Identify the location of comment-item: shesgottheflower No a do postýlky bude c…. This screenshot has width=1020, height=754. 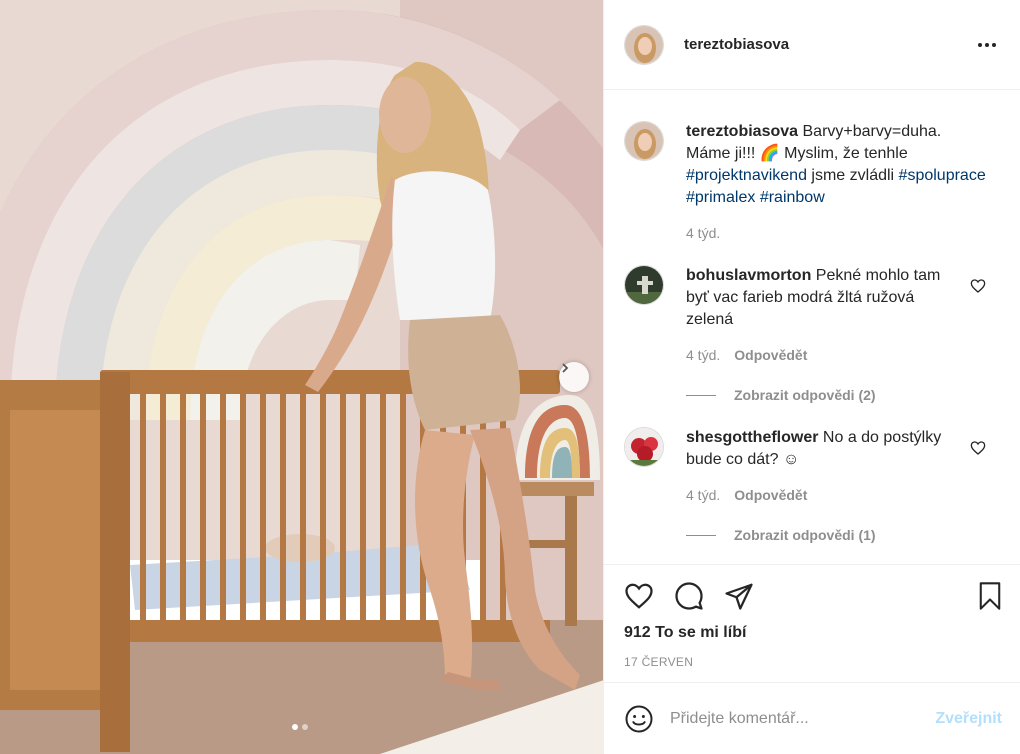
(812, 449).